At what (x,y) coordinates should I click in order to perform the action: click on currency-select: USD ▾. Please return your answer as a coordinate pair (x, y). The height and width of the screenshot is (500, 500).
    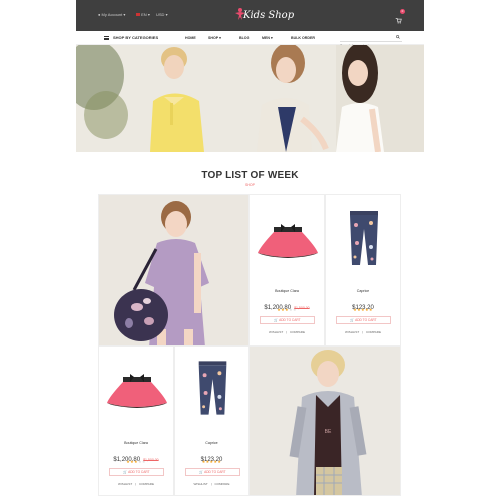
    Looking at the image, I should click on (162, 14).